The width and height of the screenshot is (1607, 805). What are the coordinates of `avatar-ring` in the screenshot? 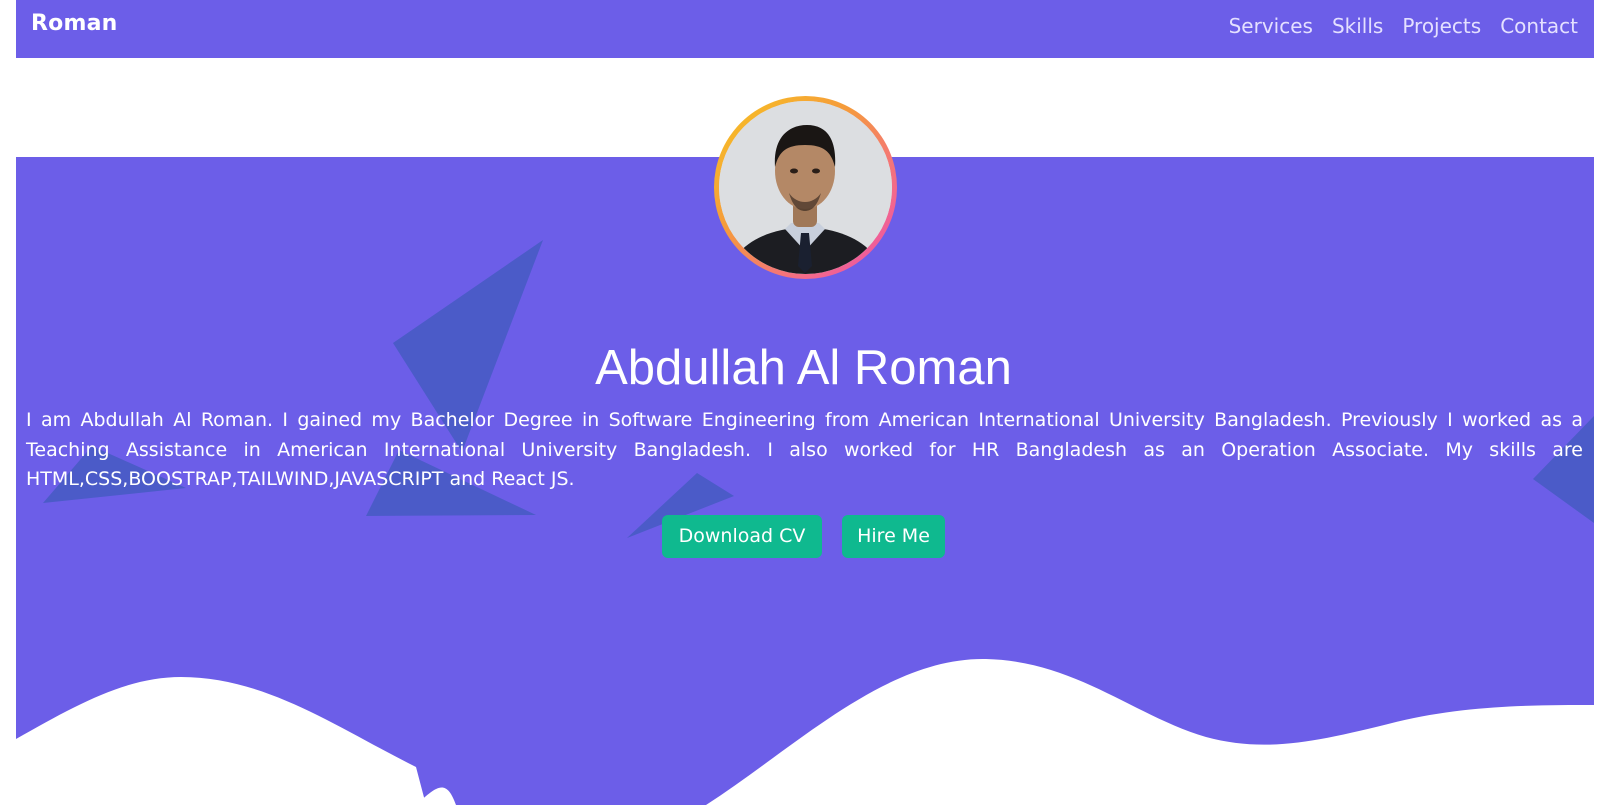 It's located at (805, 187).